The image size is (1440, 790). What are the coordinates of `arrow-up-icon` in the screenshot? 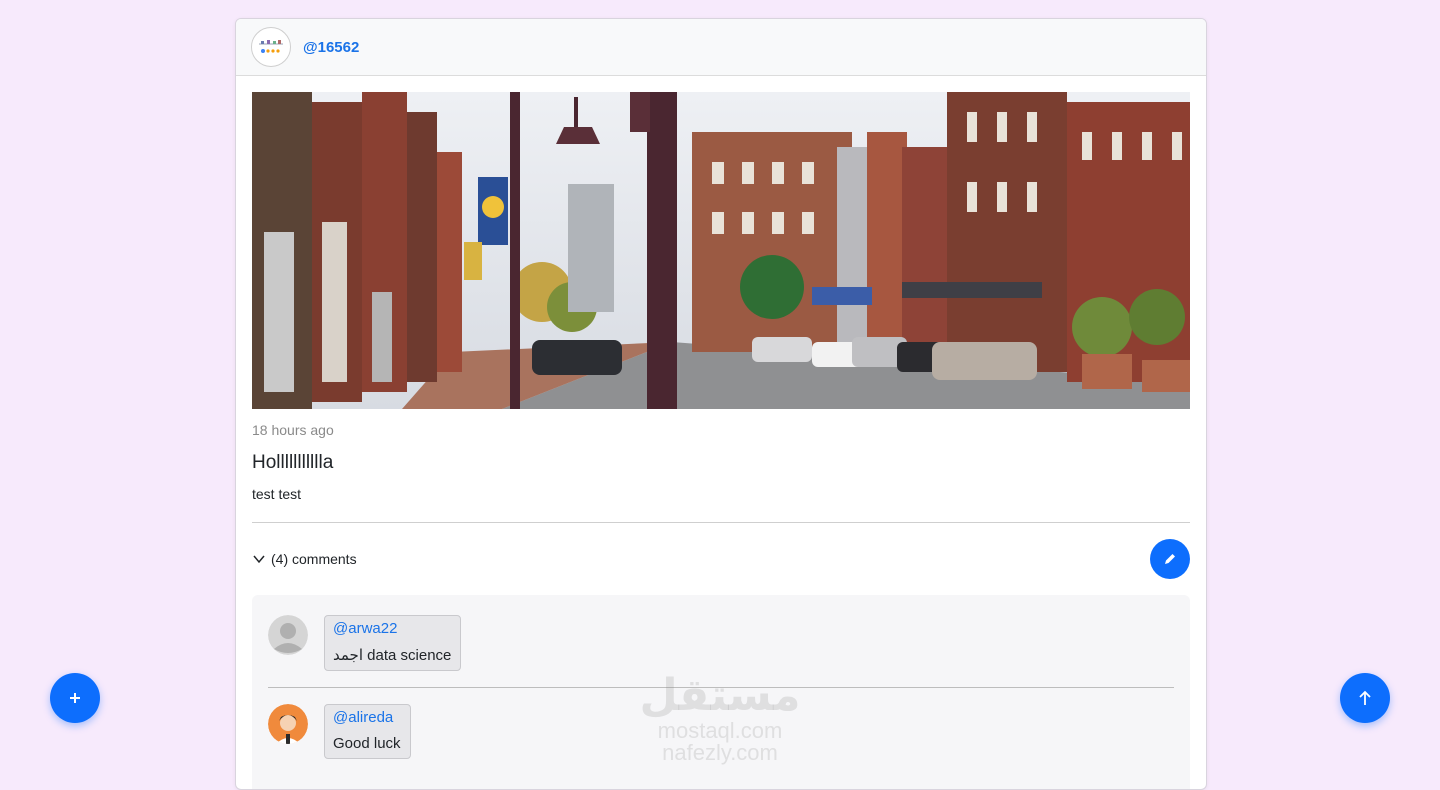 It's located at (1365, 697).